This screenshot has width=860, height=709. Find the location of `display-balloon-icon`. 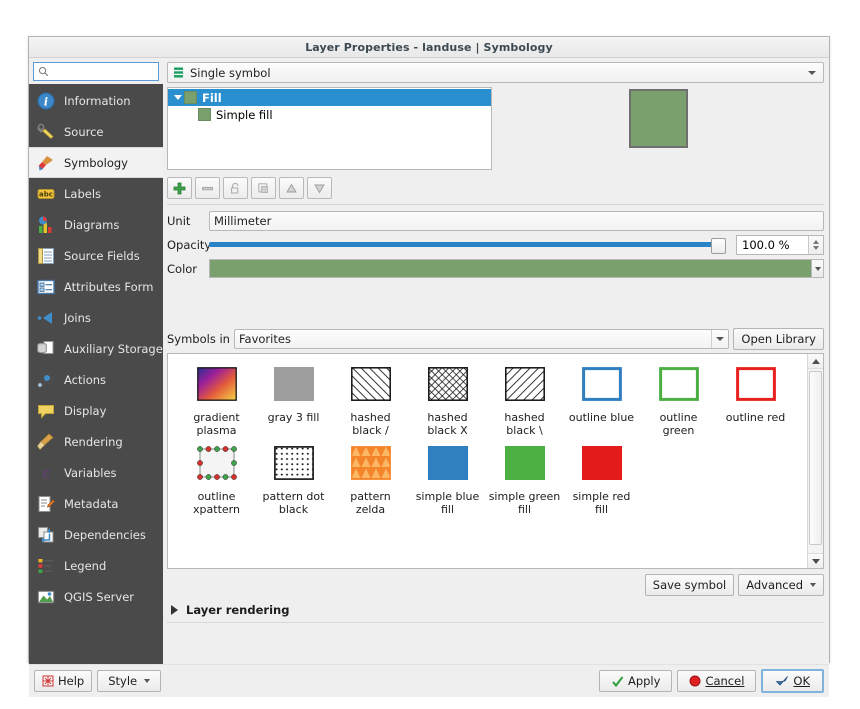

display-balloon-icon is located at coordinates (46, 411).